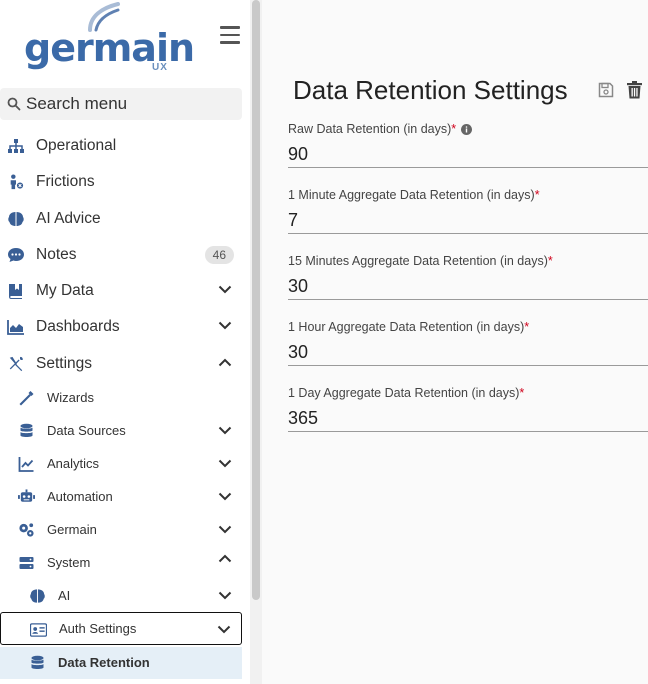  I want to click on nav-item-dashboards: Dashboards, so click(121, 327).